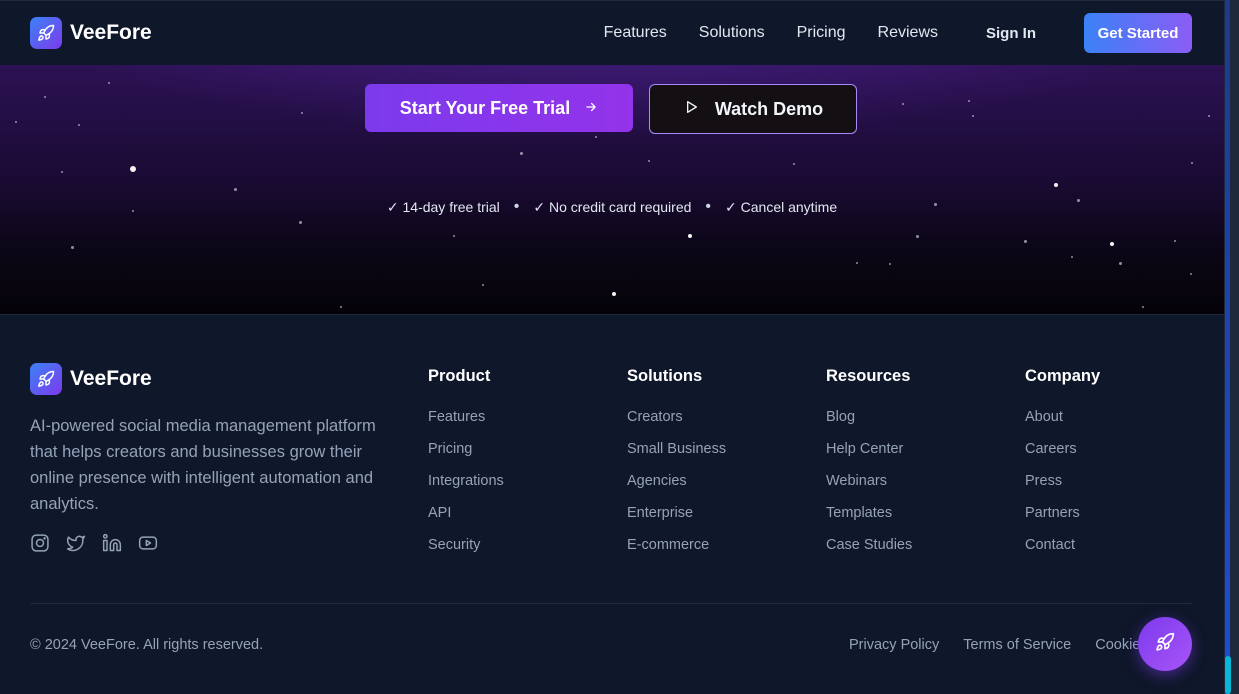  What do you see at coordinates (215, 379) in the screenshot?
I see `footer-logo: VeeFore` at bounding box center [215, 379].